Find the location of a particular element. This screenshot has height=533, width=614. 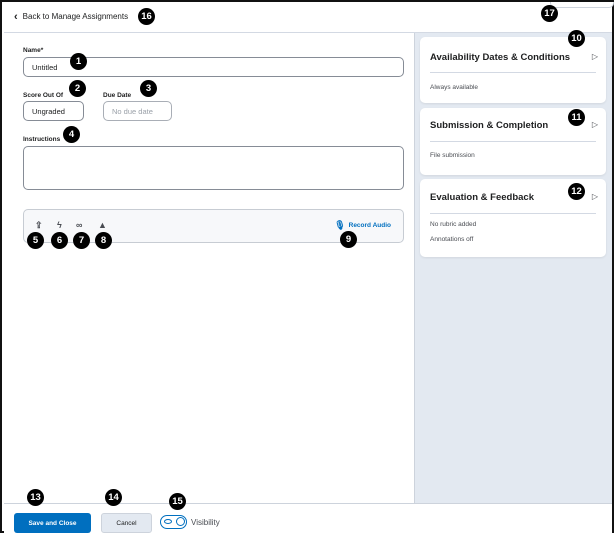

callout-badge: 8 is located at coordinates (103, 240).